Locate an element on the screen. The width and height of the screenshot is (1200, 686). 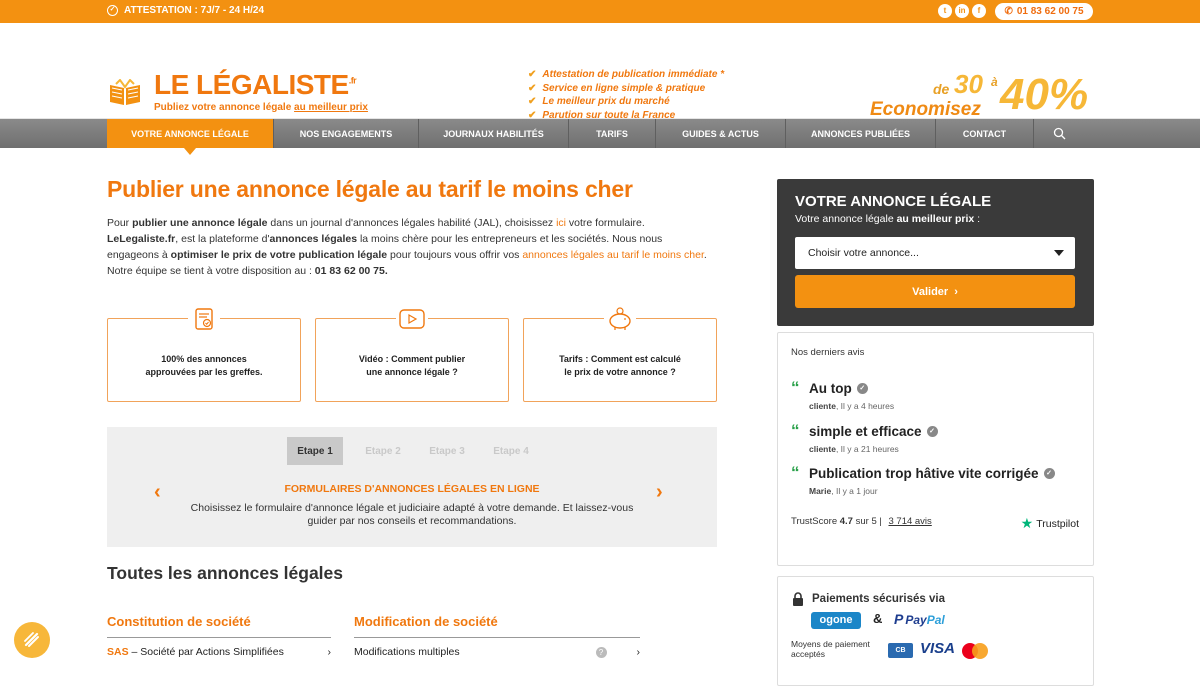
payment-header: Paiements sécurisés via is located at coordinates (868, 599).